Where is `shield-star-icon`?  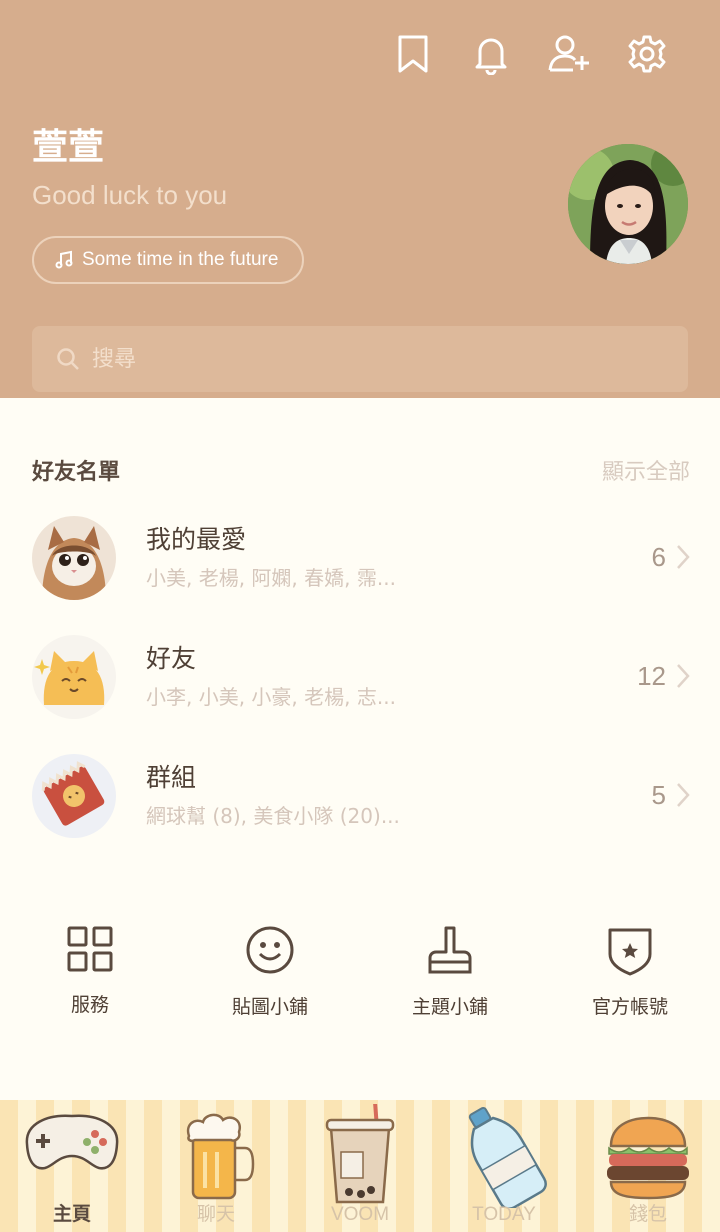
shield-star-icon is located at coordinates (630, 952).